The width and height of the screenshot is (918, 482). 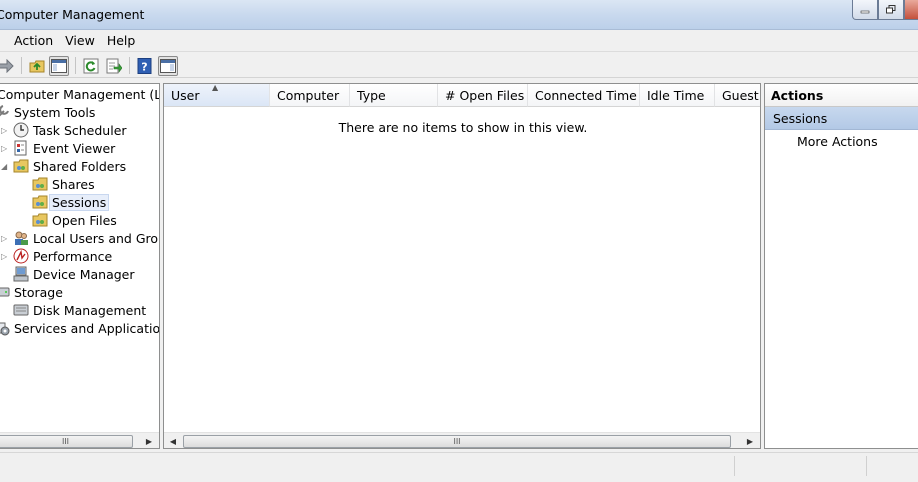 I want to click on tree-horizontal-scrollbar: III ▶, so click(x=79, y=440).